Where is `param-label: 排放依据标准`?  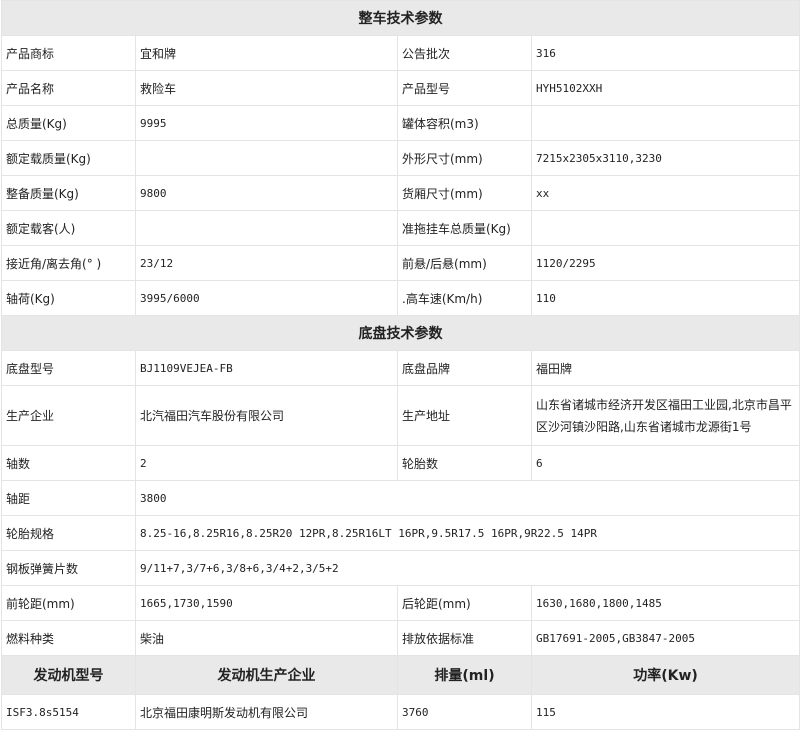
param-label: 排放依据标准 is located at coordinates (464, 638).